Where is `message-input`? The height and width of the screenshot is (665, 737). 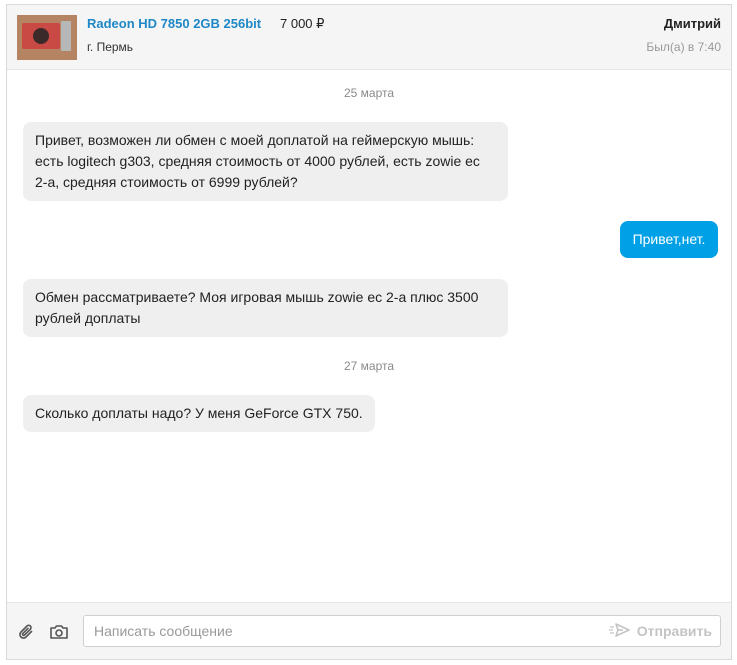 message-input is located at coordinates (339, 631).